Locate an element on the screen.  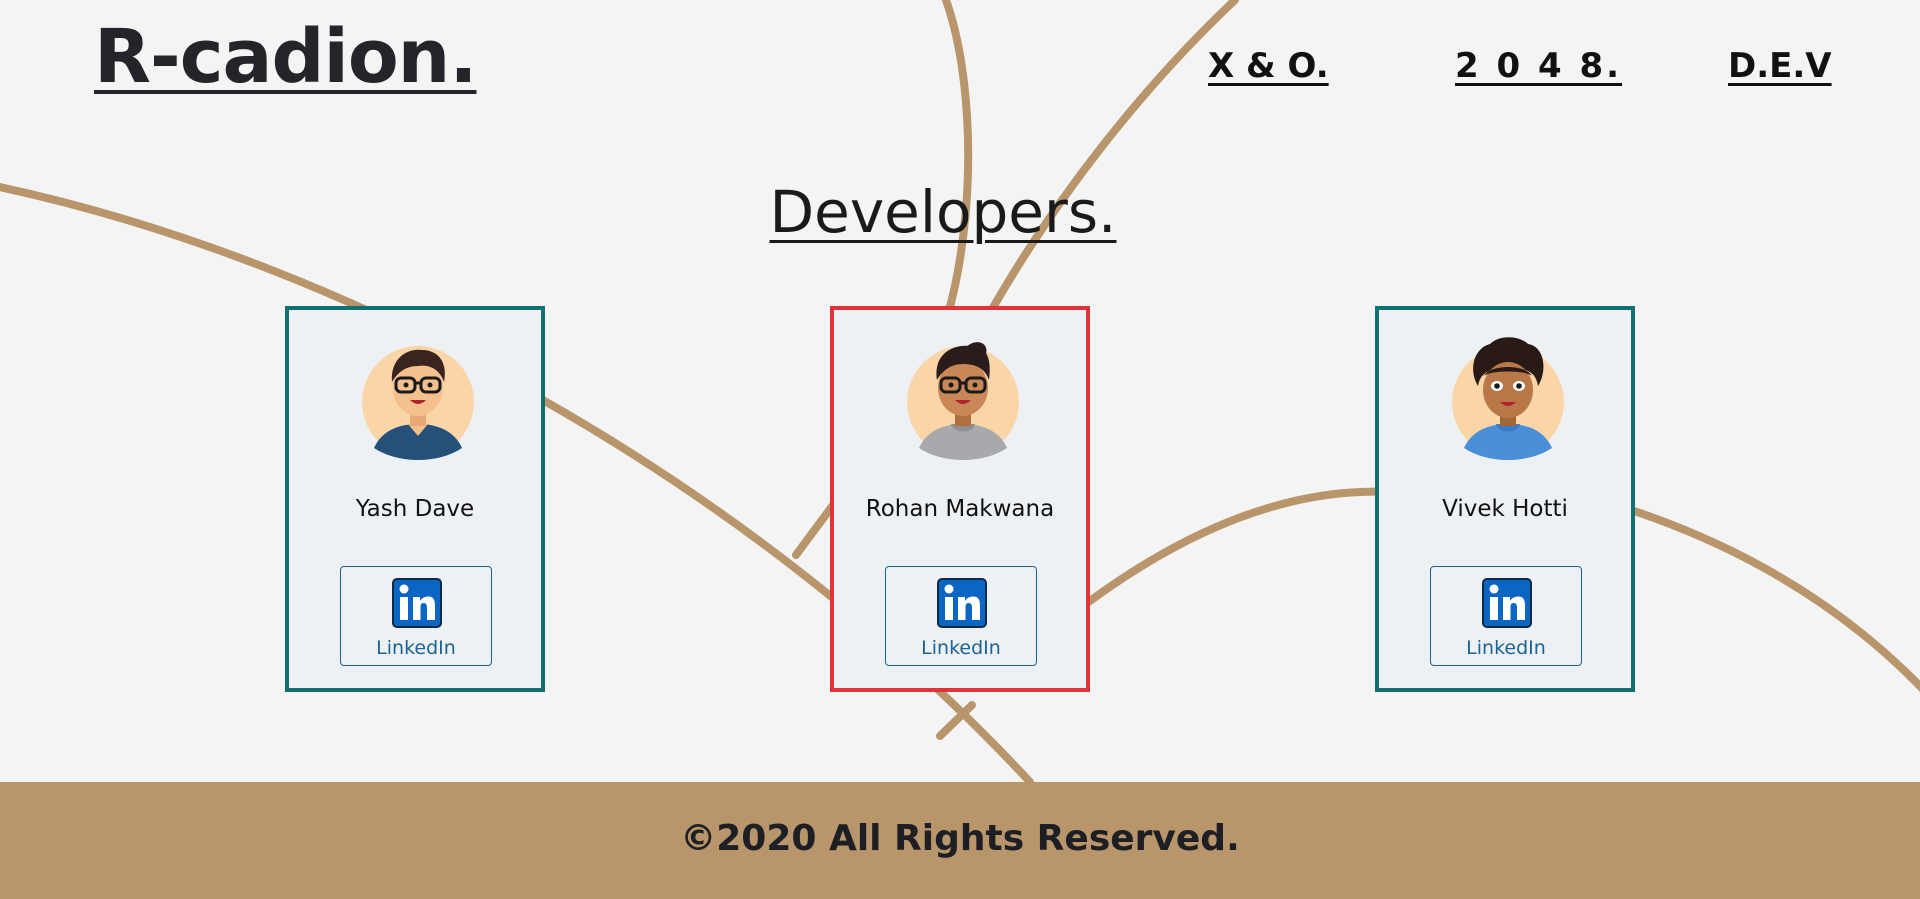
page-title: Developers. is located at coordinates (943, 212).